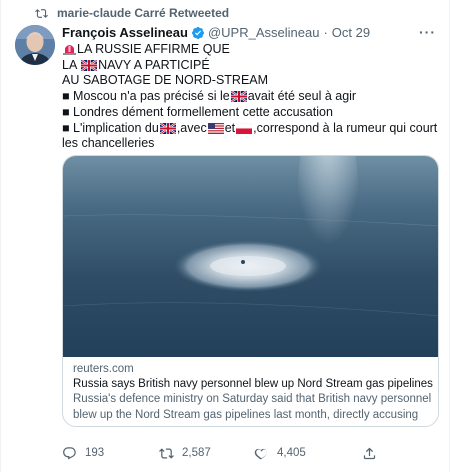 The image size is (450, 472). Describe the element at coordinates (263, 32) in the screenshot. I see `author-handle: @UPR_Asselineau` at that location.